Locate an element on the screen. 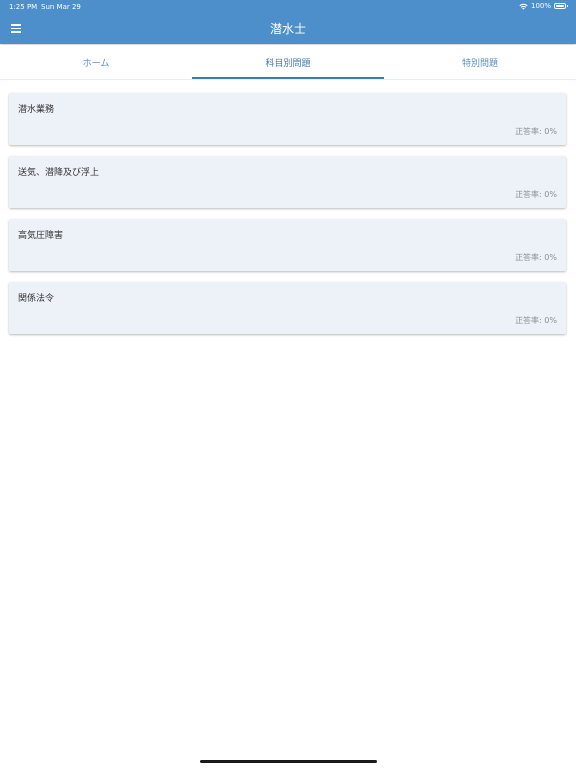  subject-card-related-laws: 関係法令 正答率: 0% is located at coordinates (287, 308).